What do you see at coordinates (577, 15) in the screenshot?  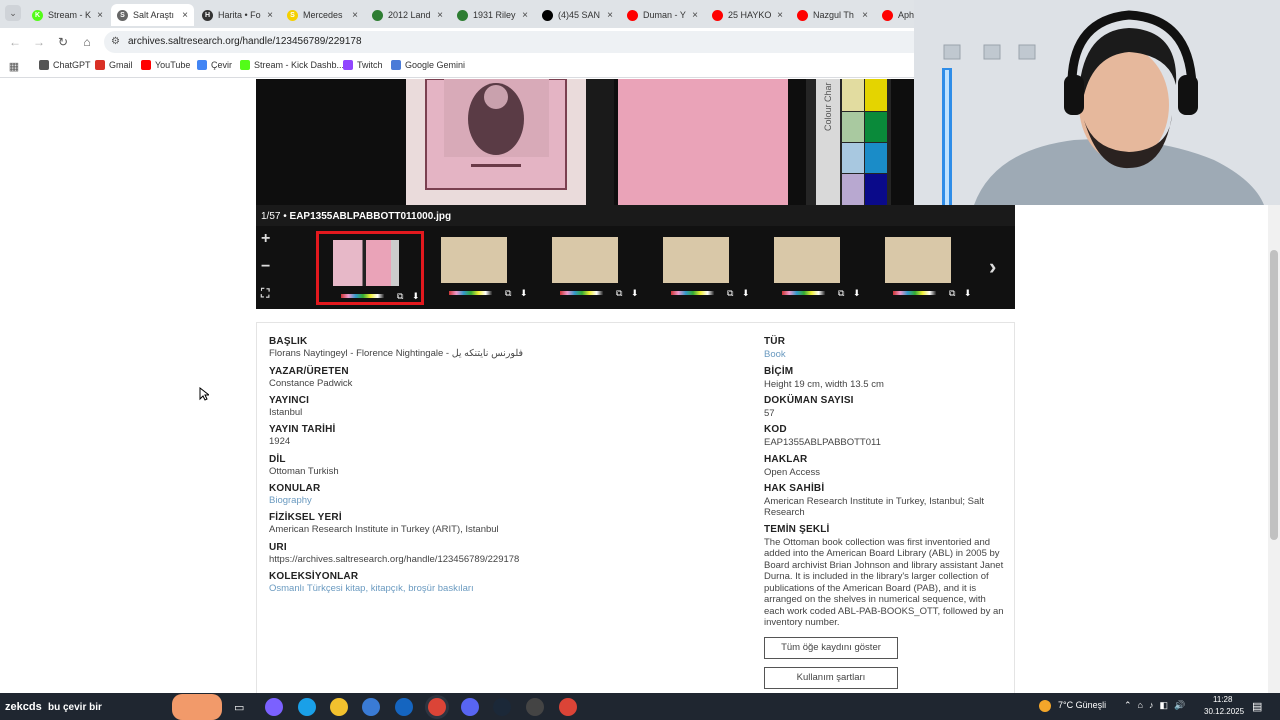 I see `browser-tab: (4)45 SAN ×` at bounding box center [577, 15].